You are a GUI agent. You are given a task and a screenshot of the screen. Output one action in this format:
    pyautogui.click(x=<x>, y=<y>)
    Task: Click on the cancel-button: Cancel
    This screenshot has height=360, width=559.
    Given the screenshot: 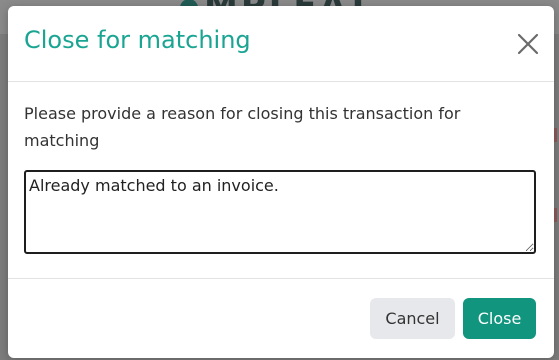 What is the action you would take?
    pyautogui.click(x=412, y=318)
    